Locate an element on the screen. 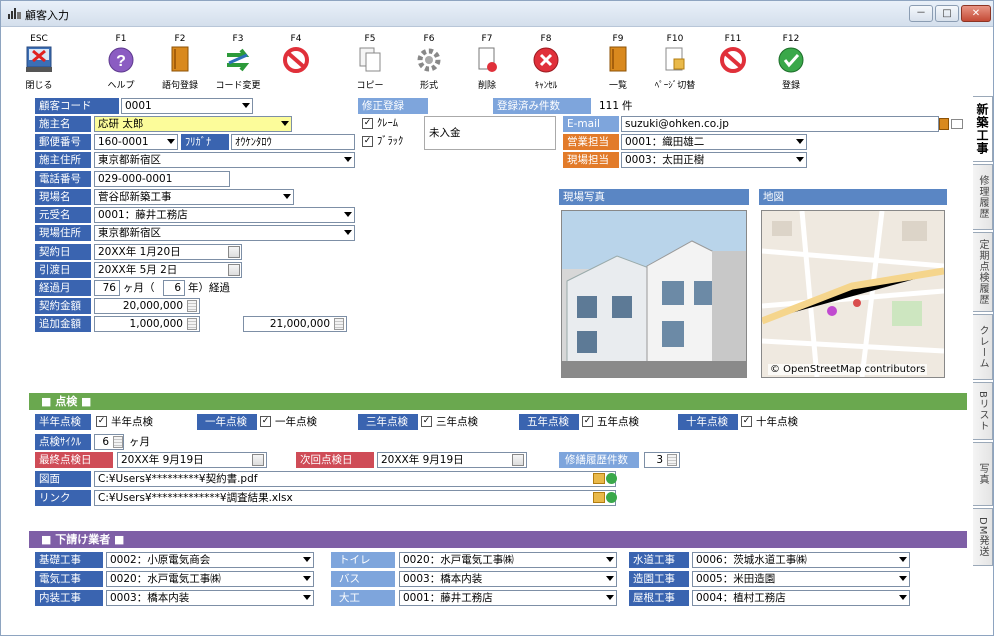 Image resolution: width=994 pixels, height=636 pixels. electric-select: 0020：水戸電気工事㈱ is located at coordinates (210, 579).